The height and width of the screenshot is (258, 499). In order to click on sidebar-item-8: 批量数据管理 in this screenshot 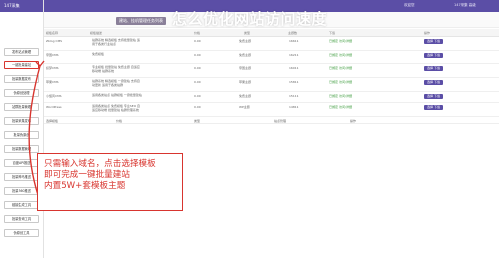, I will do `click(21, 149)`.